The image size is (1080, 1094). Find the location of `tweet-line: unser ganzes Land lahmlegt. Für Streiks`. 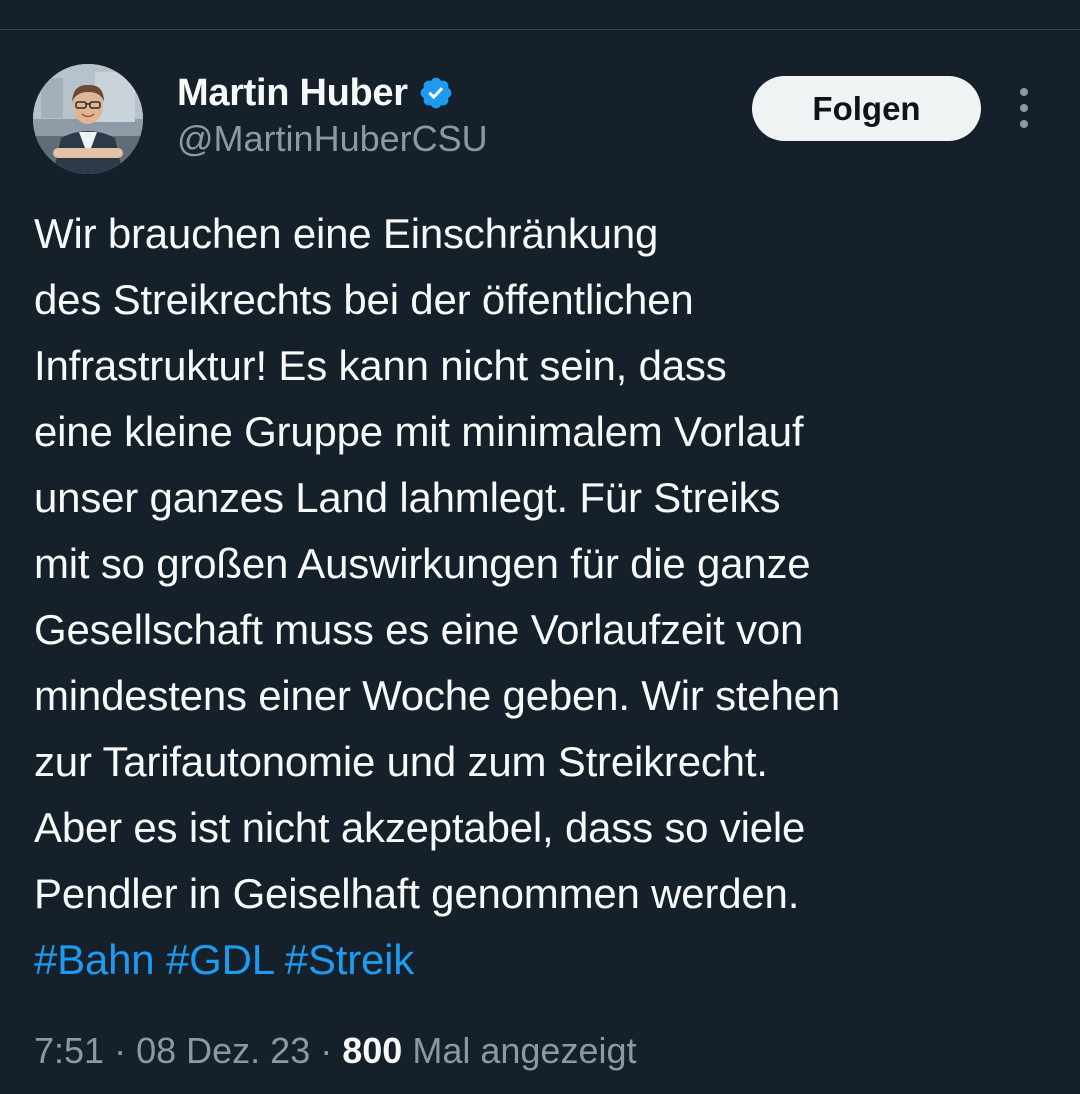

tweet-line: unser ganzes Land lahmlegt. Für Streiks is located at coordinates (407, 497).